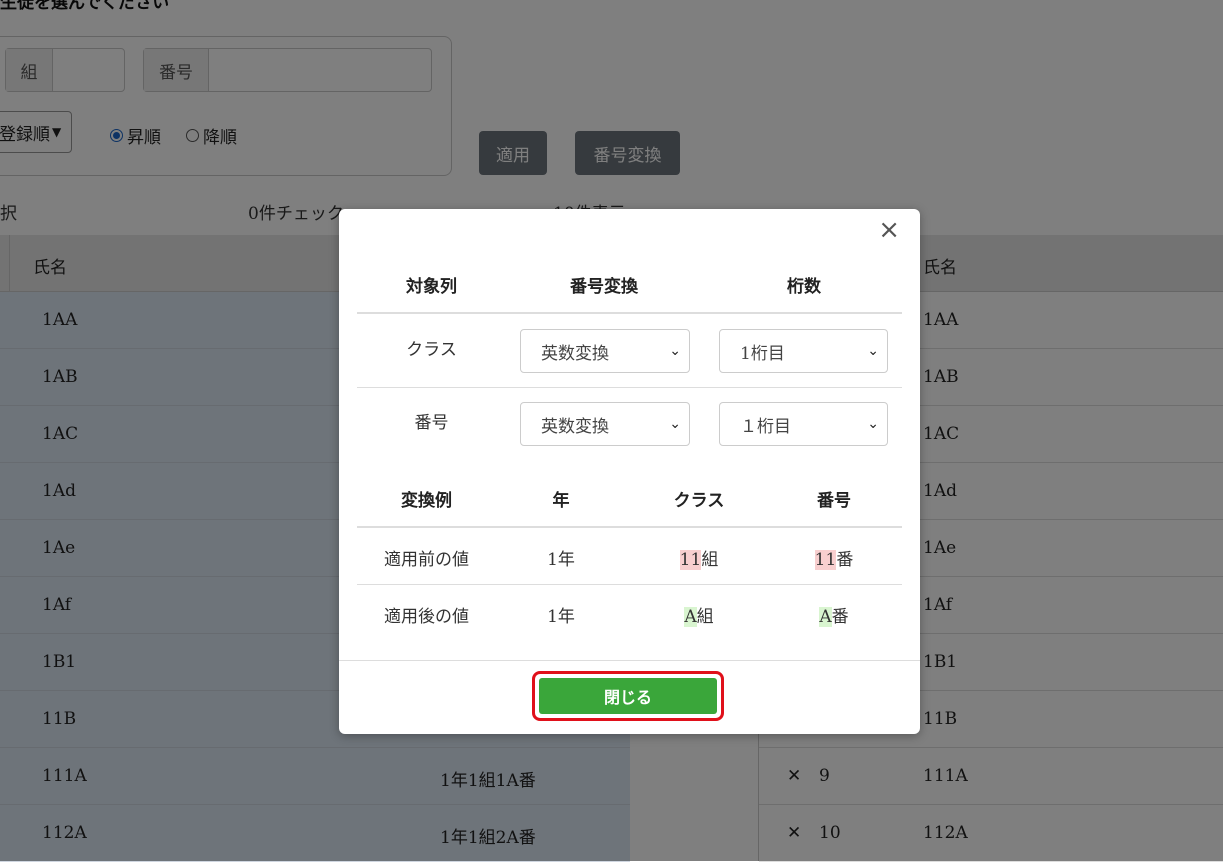 The height and width of the screenshot is (862, 1223). I want to click on before-number-highlight: 11, so click(825, 560).